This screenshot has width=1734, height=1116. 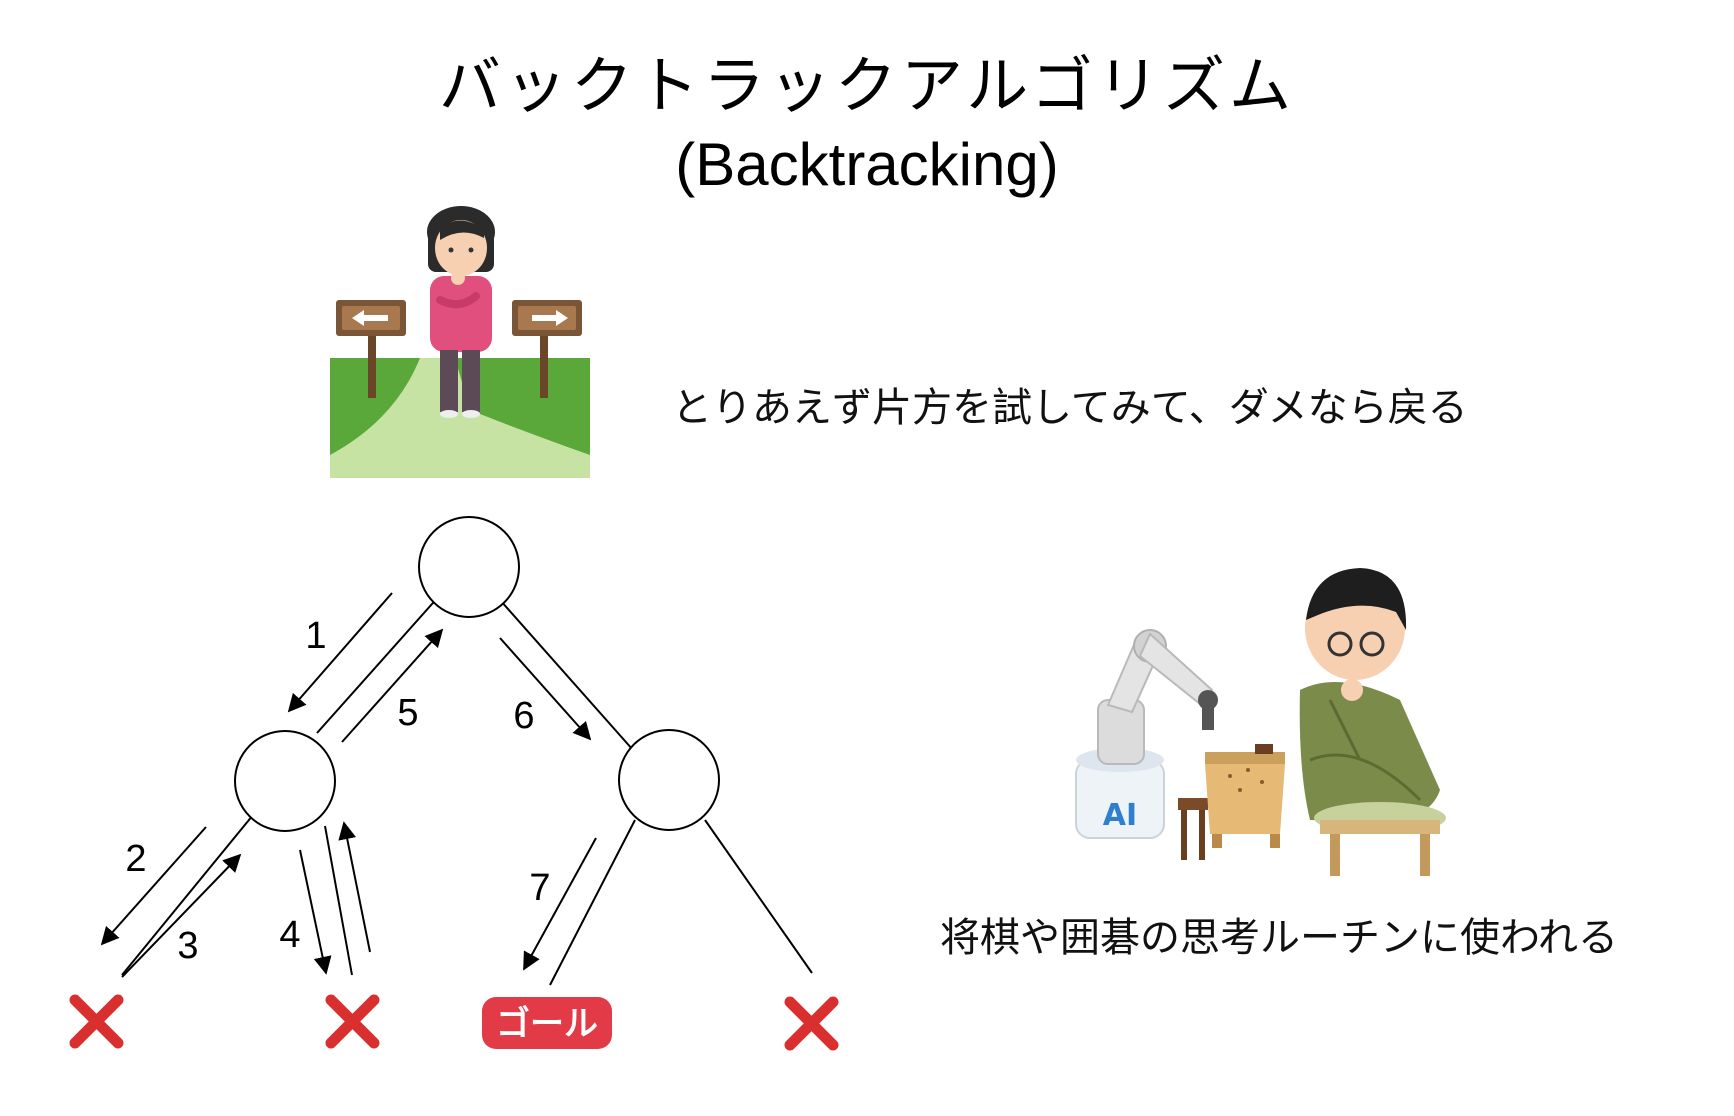 I want to click on root-node, so click(x=469, y=567).